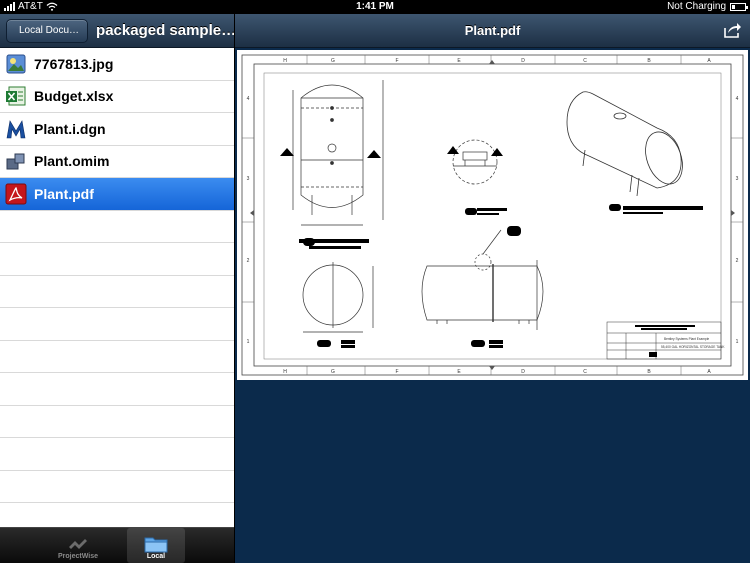 Image resolution: width=750 pixels, height=563 pixels. I want to click on tab-local: Local, so click(156, 545).